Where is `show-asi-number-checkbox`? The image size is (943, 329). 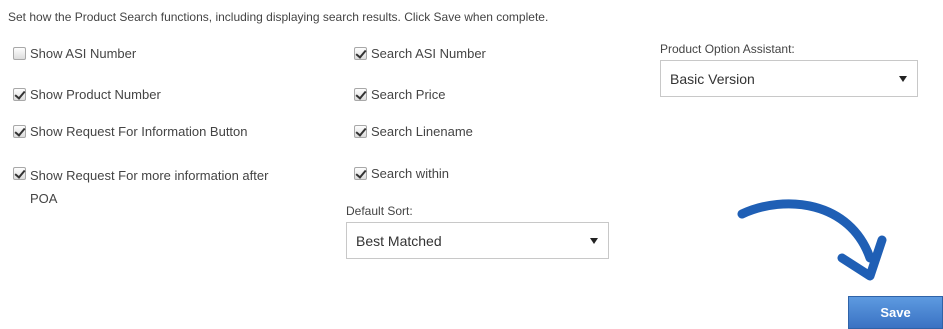
show-asi-number-checkbox is located at coordinates (19, 53).